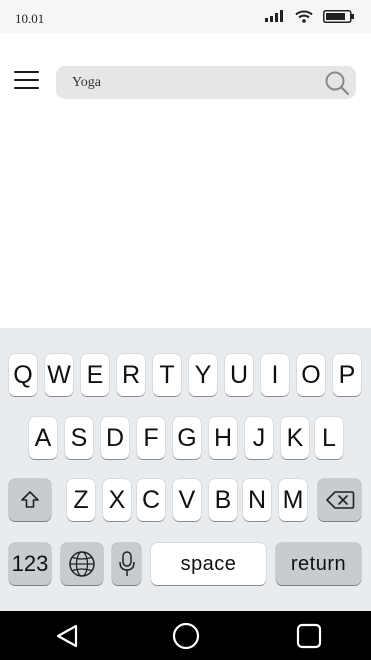 This screenshot has height=660, width=371. What do you see at coordinates (206, 82) in the screenshot?
I see `search-input: Yoga` at bounding box center [206, 82].